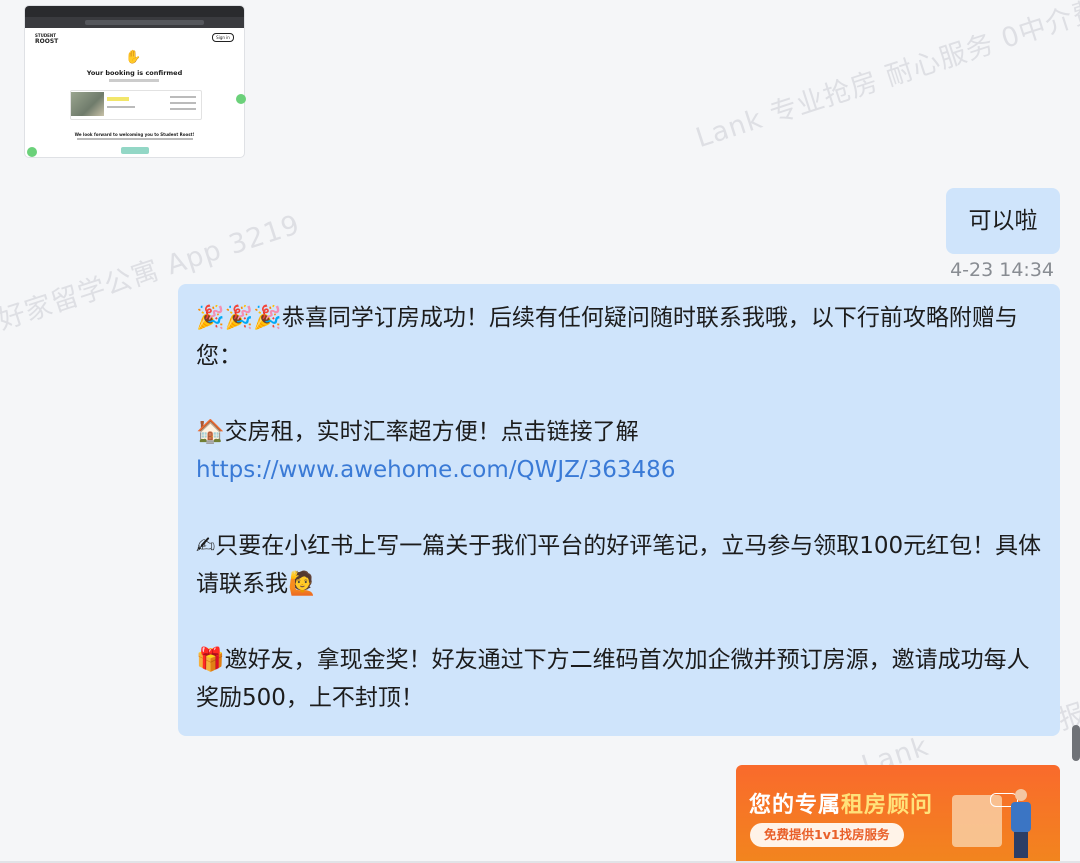  What do you see at coordinates (302, 584) in the screenshot?
I see `raising-hand-icon: 🙋` at bounding box center [302, 584].